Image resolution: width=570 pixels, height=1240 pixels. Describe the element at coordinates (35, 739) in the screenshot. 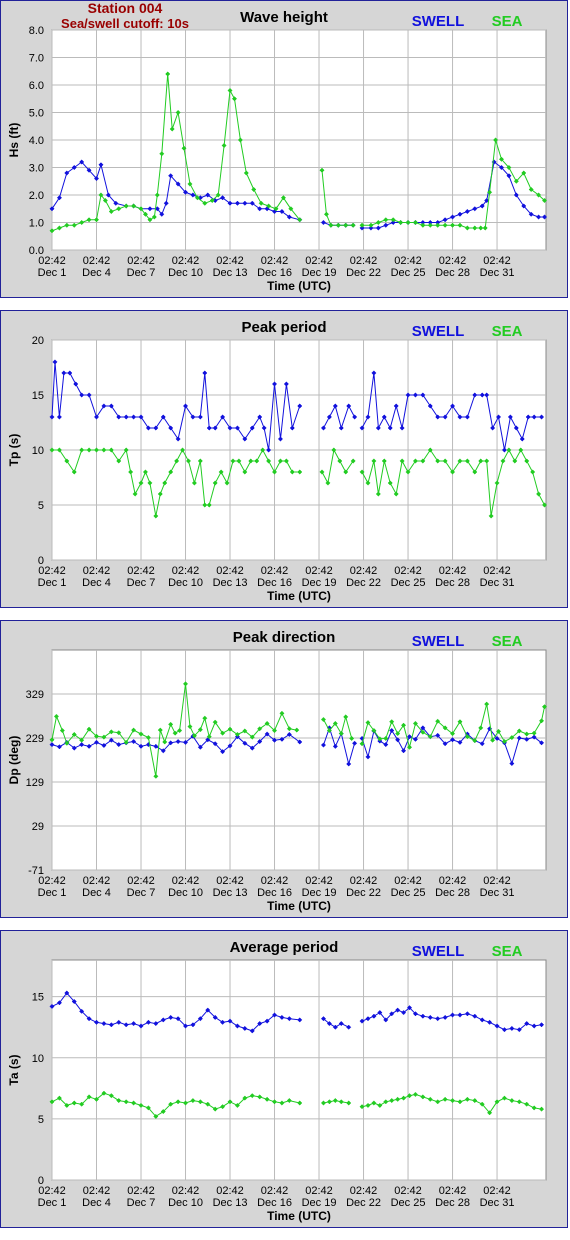

I see `y-tick-label: 229` at that location.